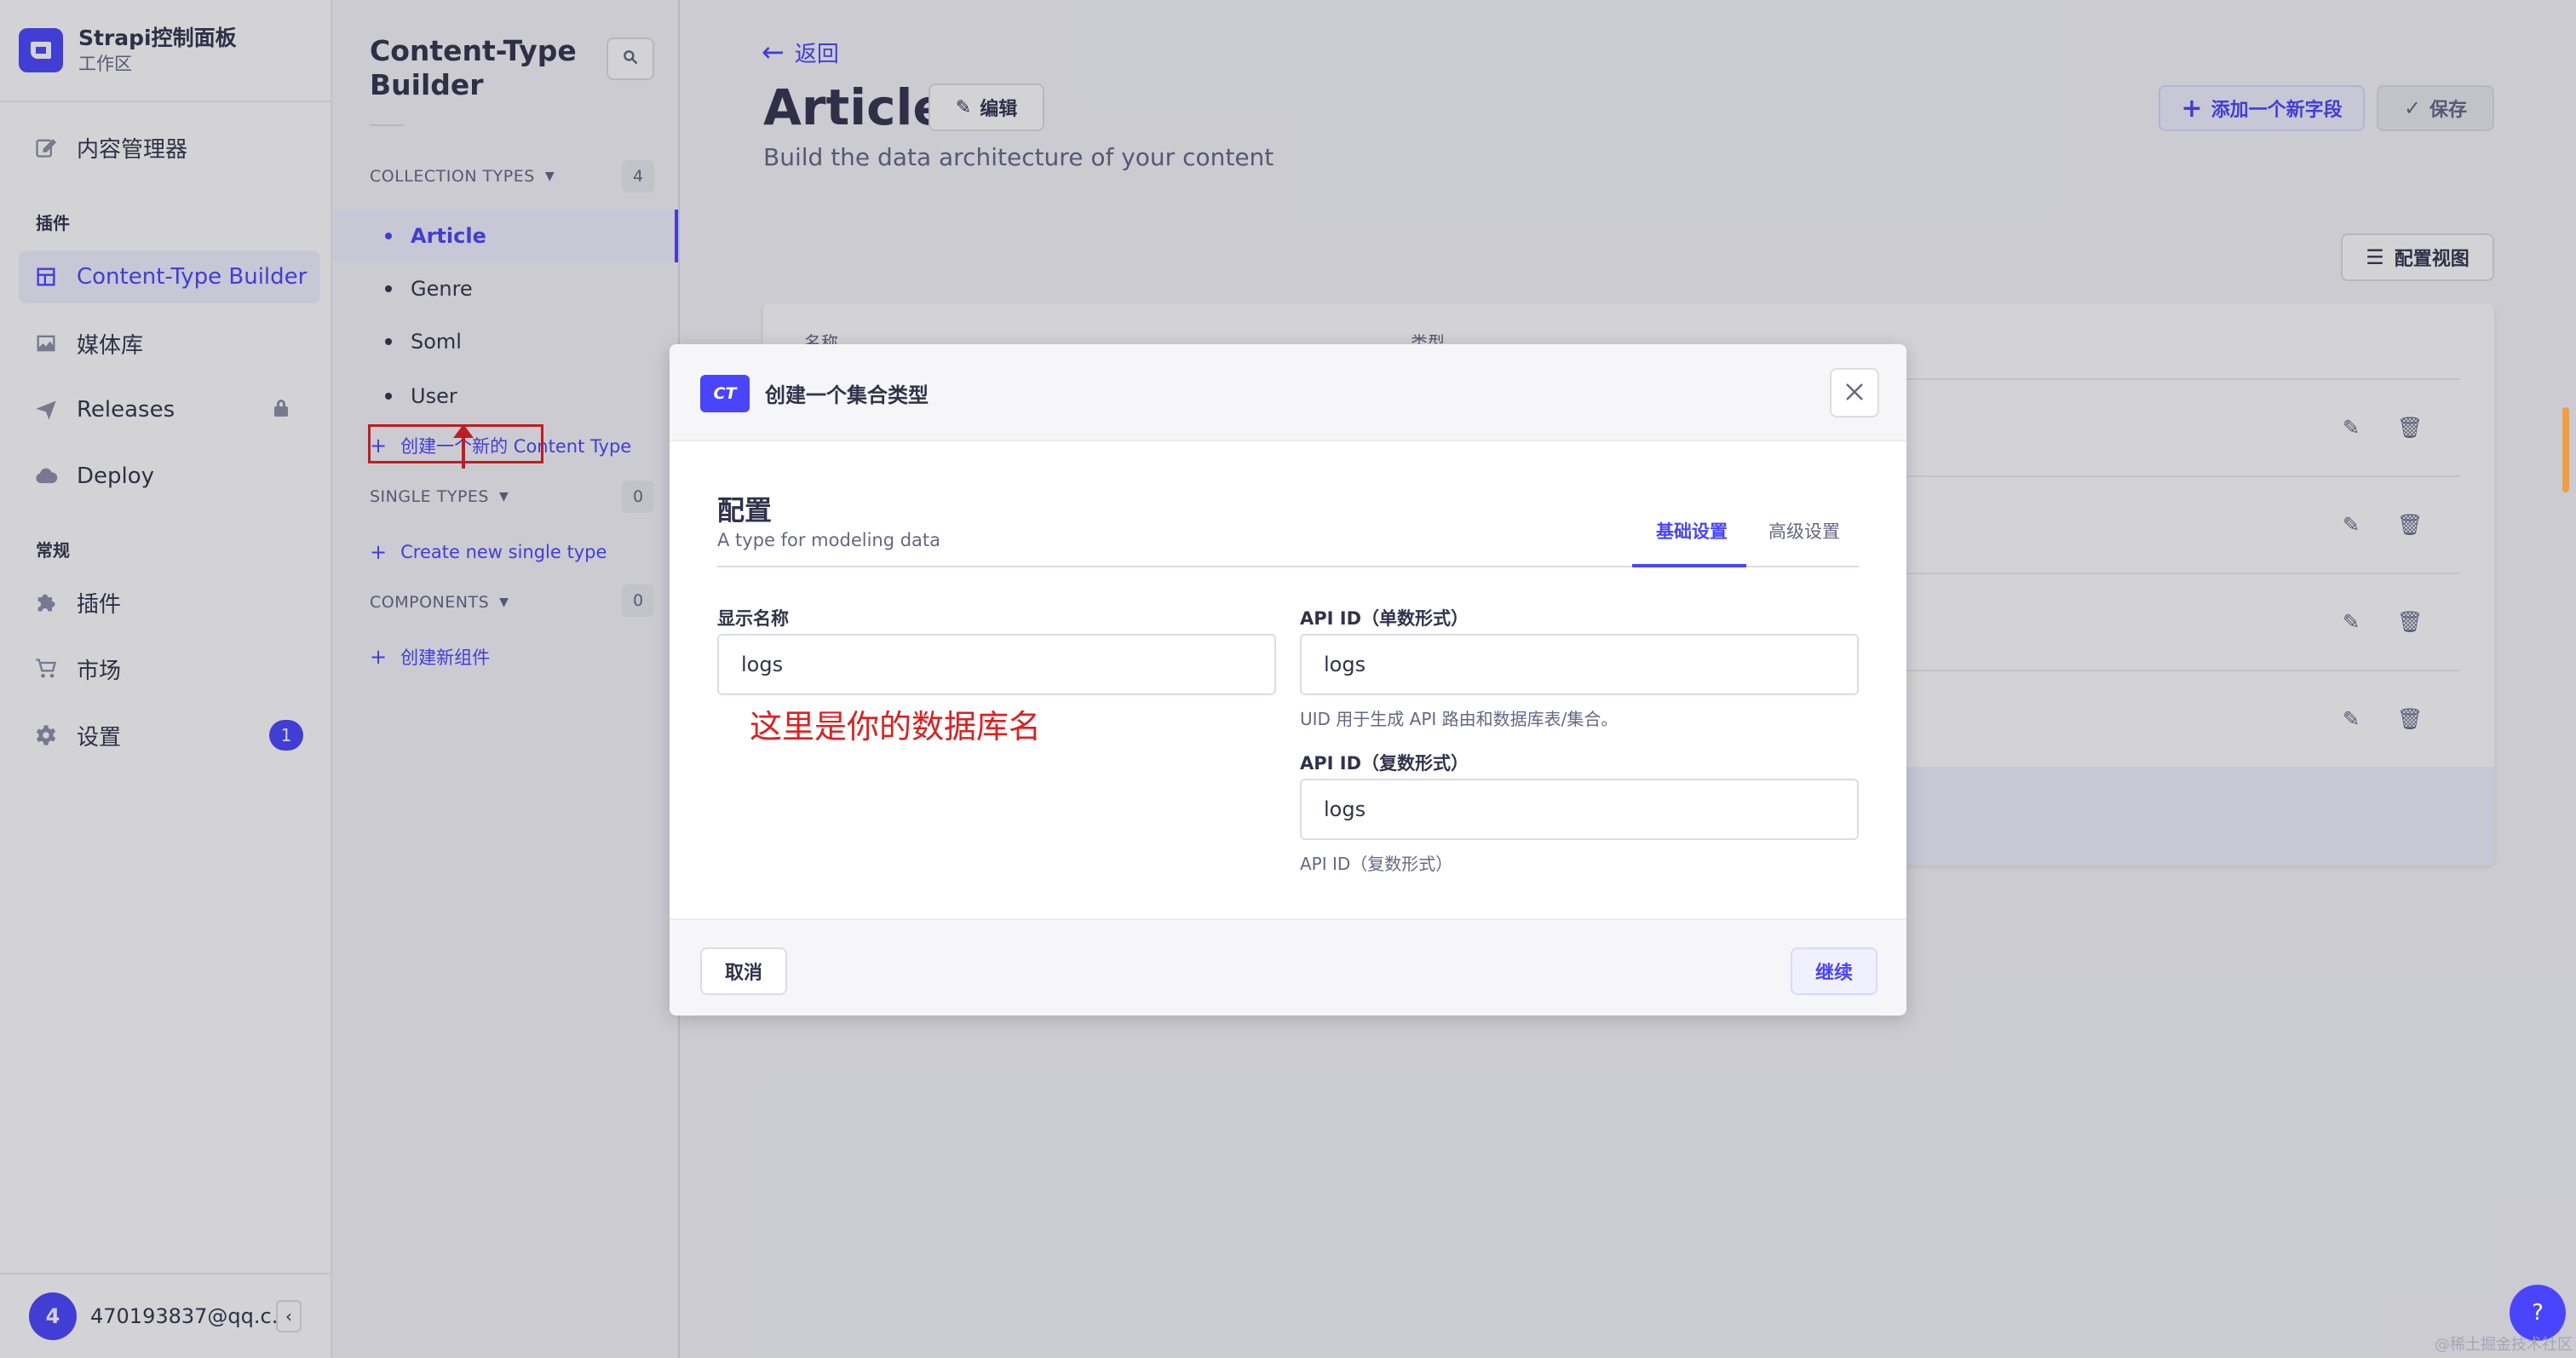  What do you see at coordinates (753, 618) in the screenshot?
I see `display-name-label: 显示名称` at bounding box center [753, 618].